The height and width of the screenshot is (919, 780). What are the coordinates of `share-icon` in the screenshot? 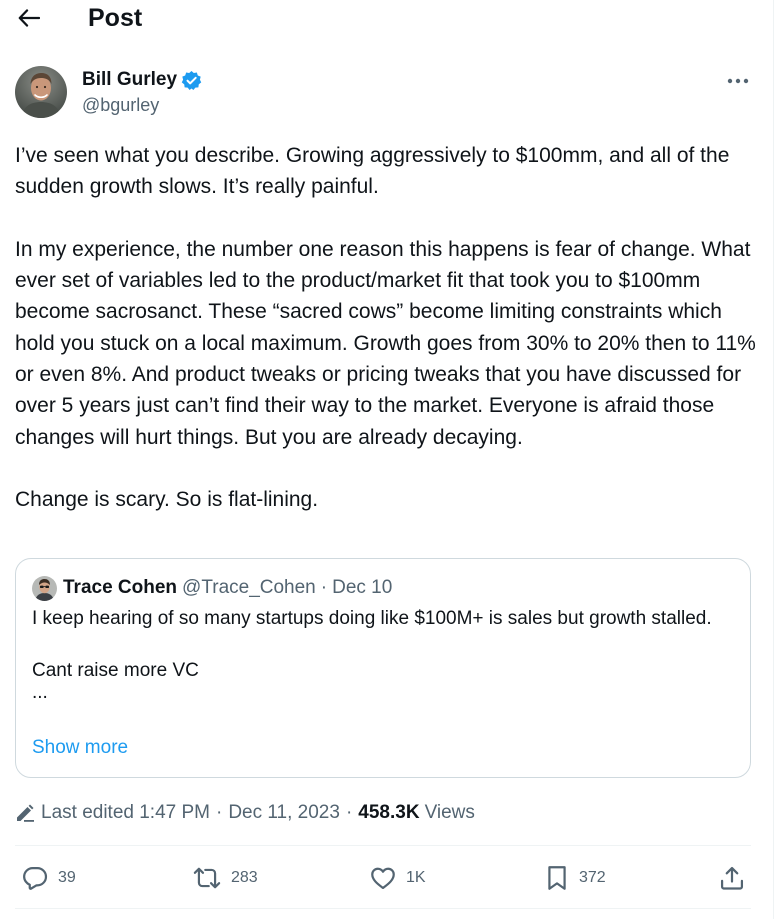 It's located at (732, 878).